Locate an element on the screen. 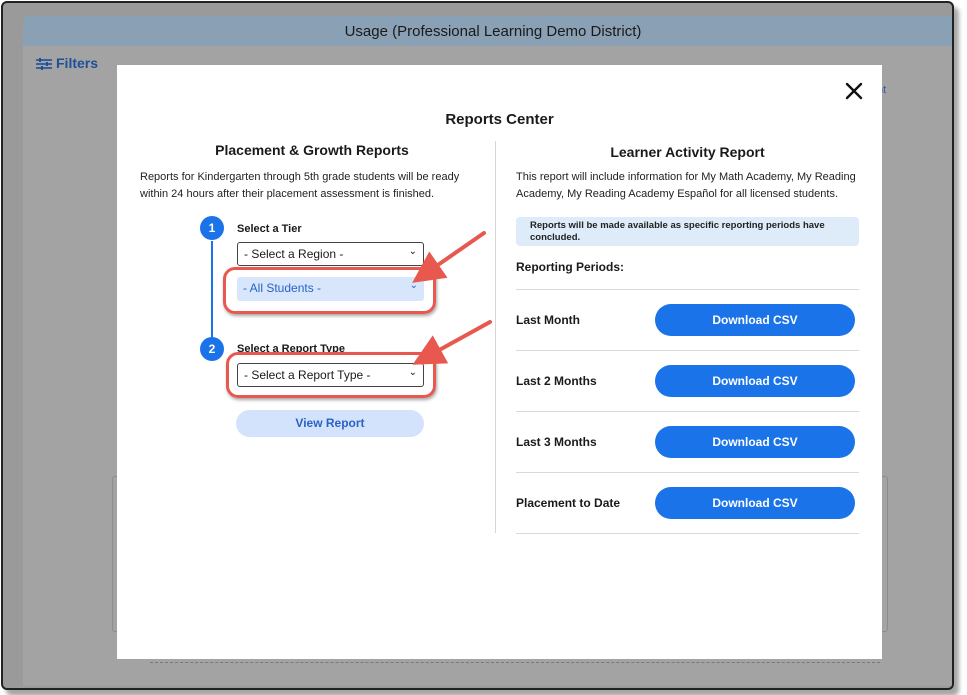  arrow-to-report-type is located at coordinates (452, 342).